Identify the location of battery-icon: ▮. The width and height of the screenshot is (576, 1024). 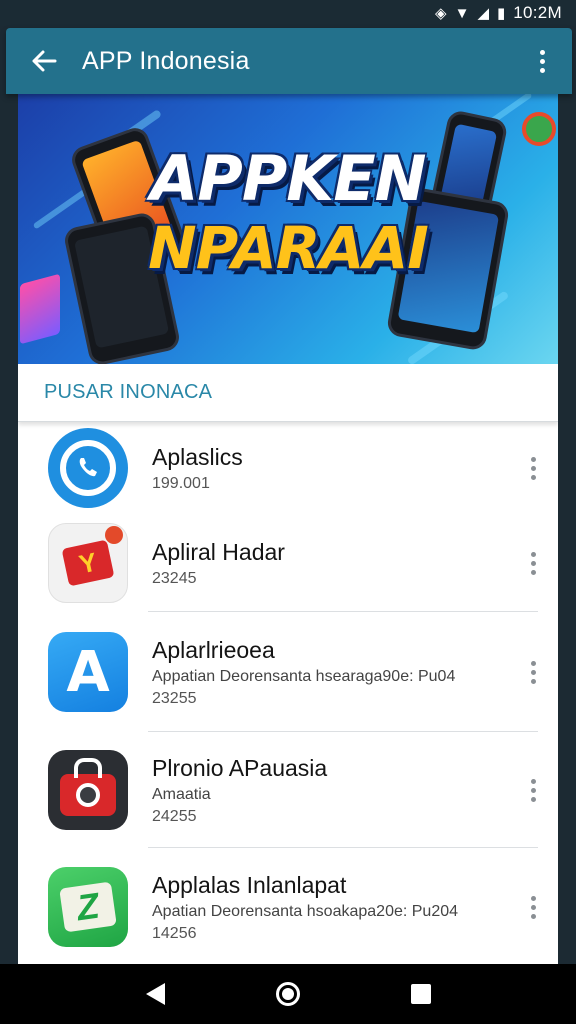
(501, 13).